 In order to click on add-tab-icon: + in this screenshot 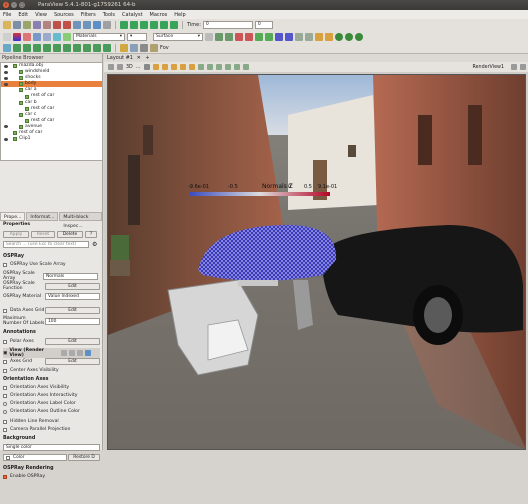, I will do `click(147, 58)`.